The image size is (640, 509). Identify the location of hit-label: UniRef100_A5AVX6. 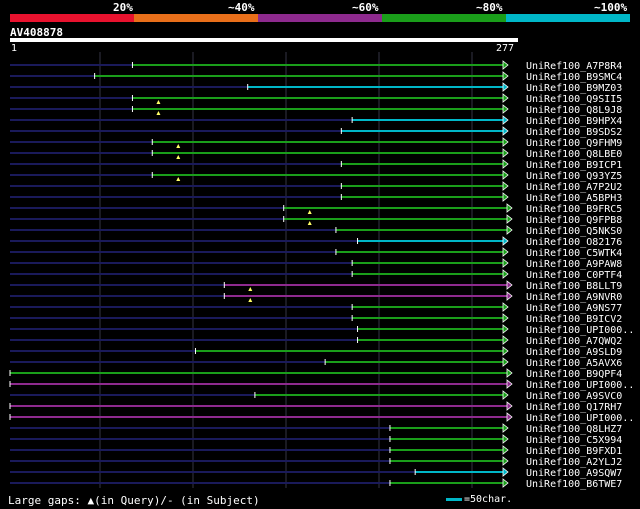
(574, 363).